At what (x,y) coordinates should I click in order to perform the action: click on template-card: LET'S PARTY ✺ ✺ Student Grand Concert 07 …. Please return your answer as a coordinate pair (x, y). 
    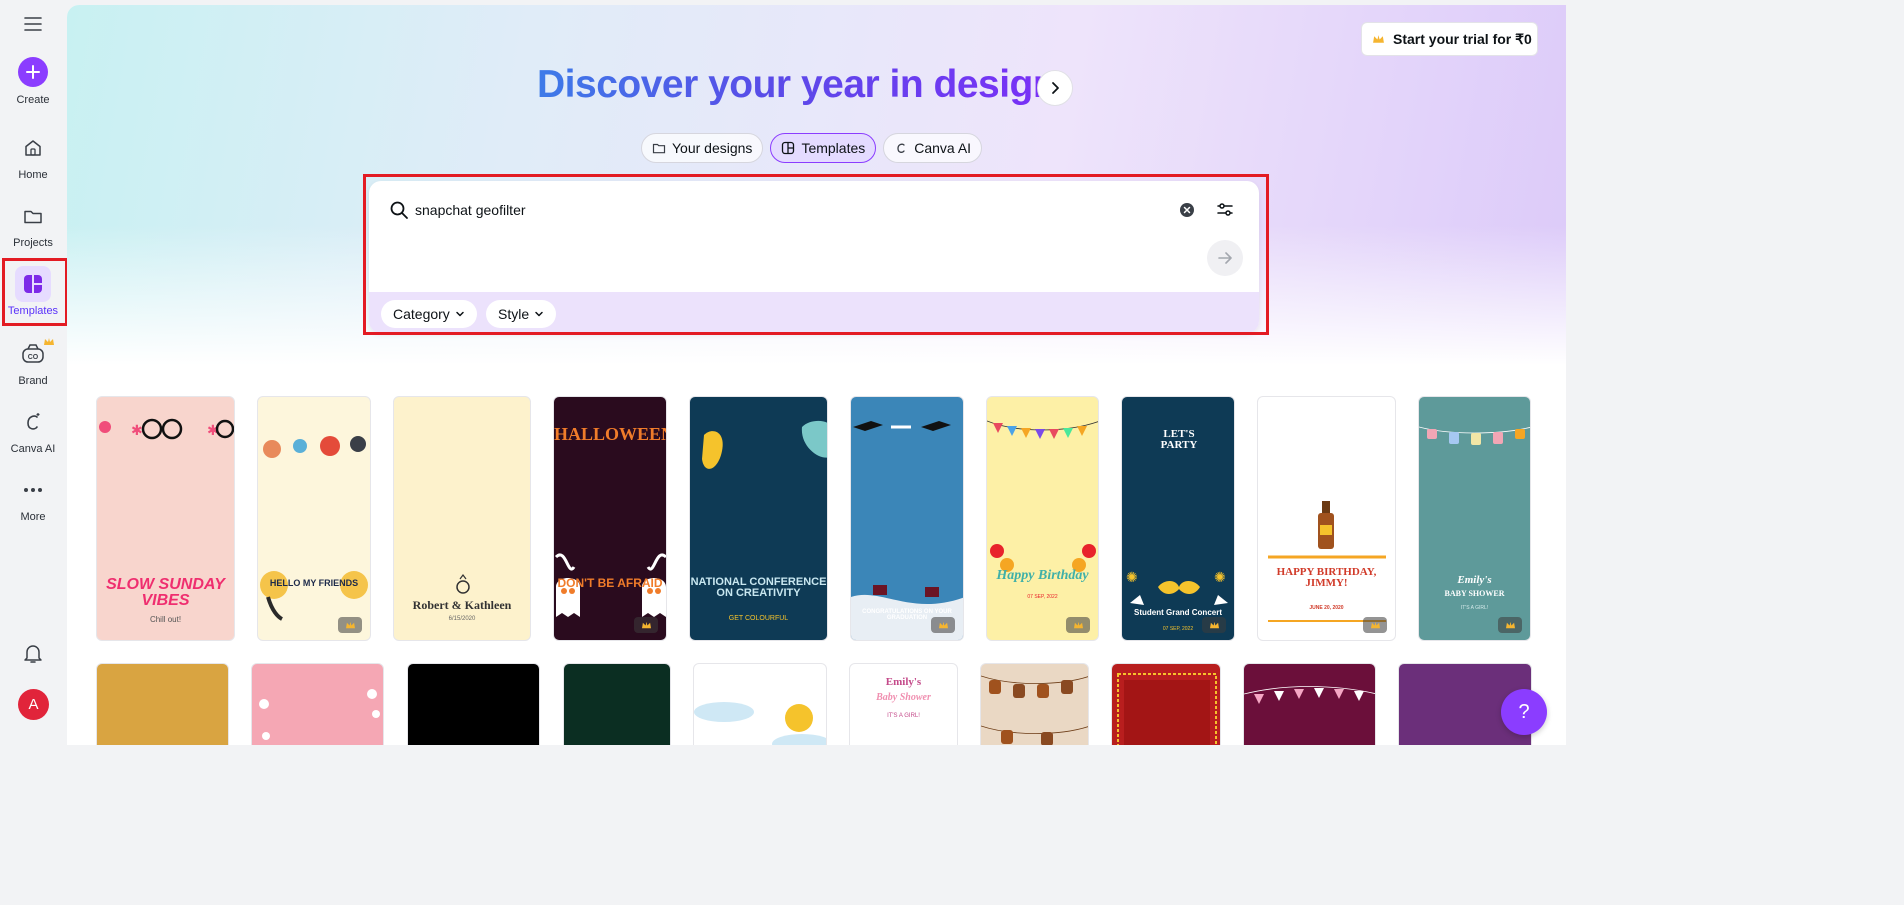
    Looking at the image, I should click on (1178, 518).